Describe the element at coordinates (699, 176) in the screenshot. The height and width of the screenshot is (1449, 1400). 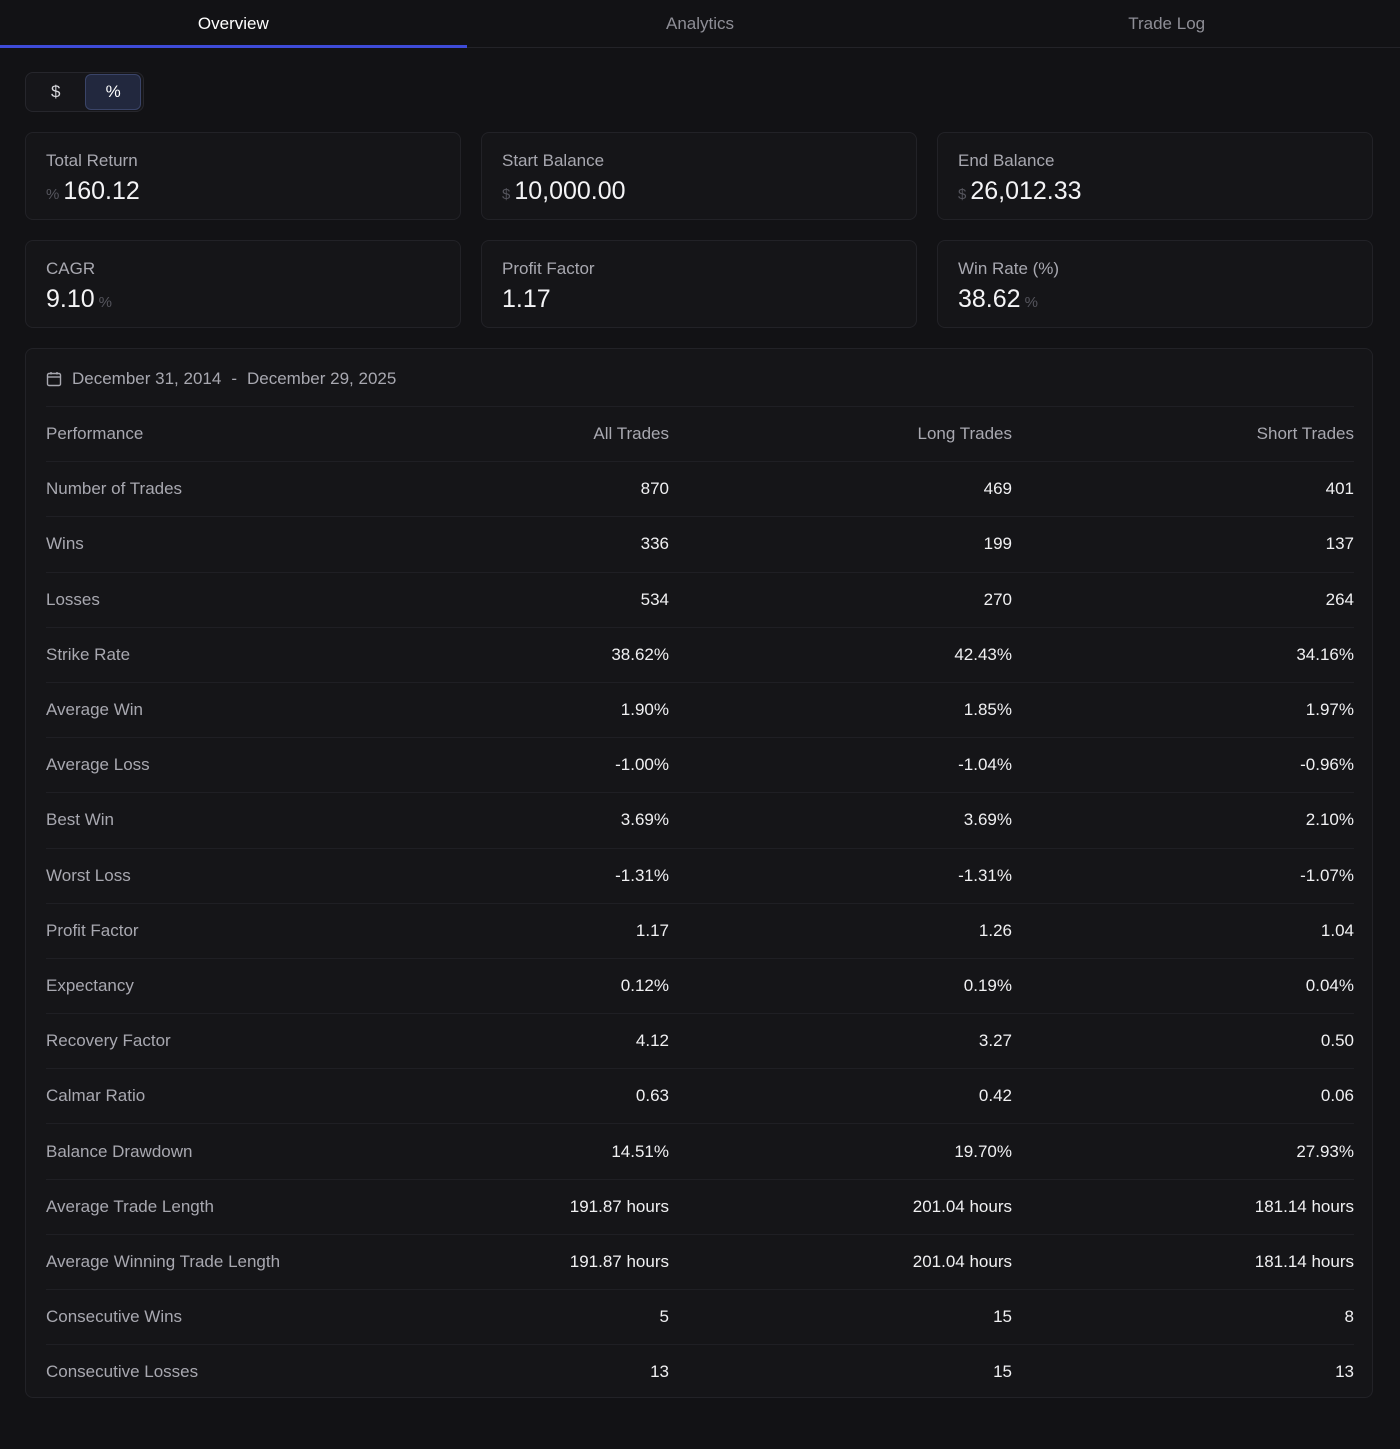
I see `card-start-balance: Start Balance $ 10,000.00` at that location.